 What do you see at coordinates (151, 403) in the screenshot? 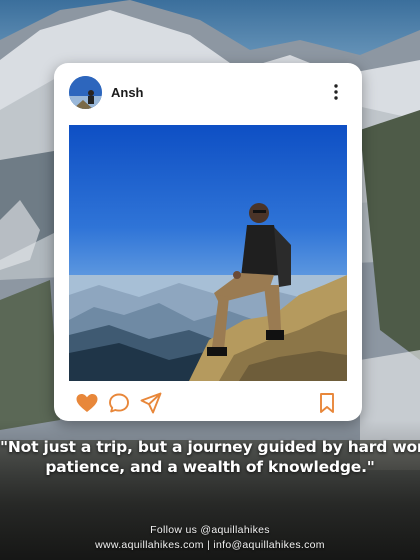
I see `send-paper-plane-icon` at bounding box center [151, 403].